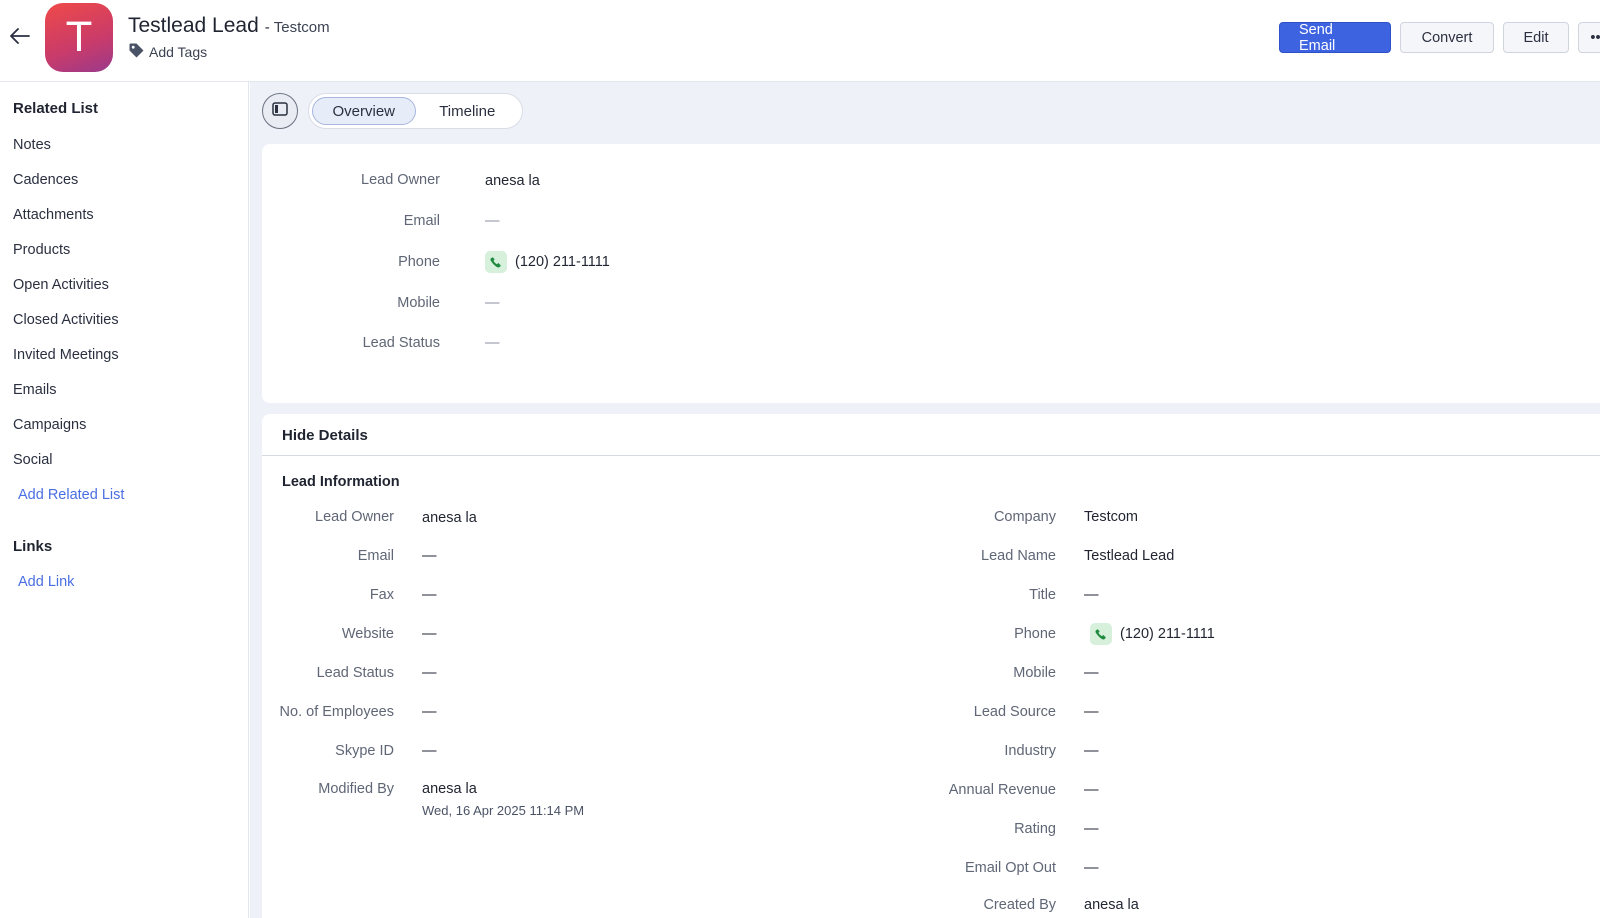  I want to click on sidebar-item-campaigns: Campaigns, so click(49, 425).